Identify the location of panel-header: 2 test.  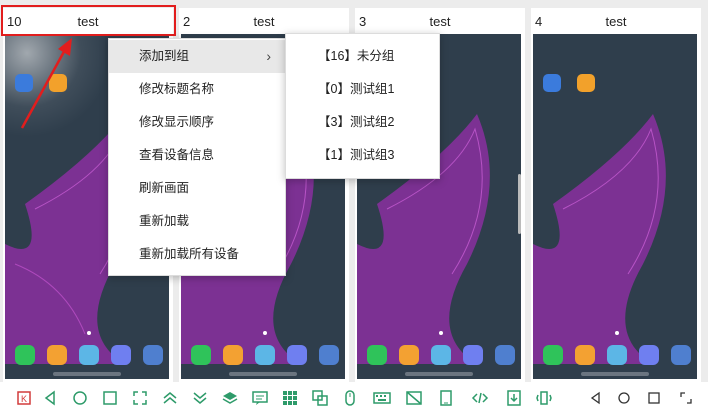
(264, 21).